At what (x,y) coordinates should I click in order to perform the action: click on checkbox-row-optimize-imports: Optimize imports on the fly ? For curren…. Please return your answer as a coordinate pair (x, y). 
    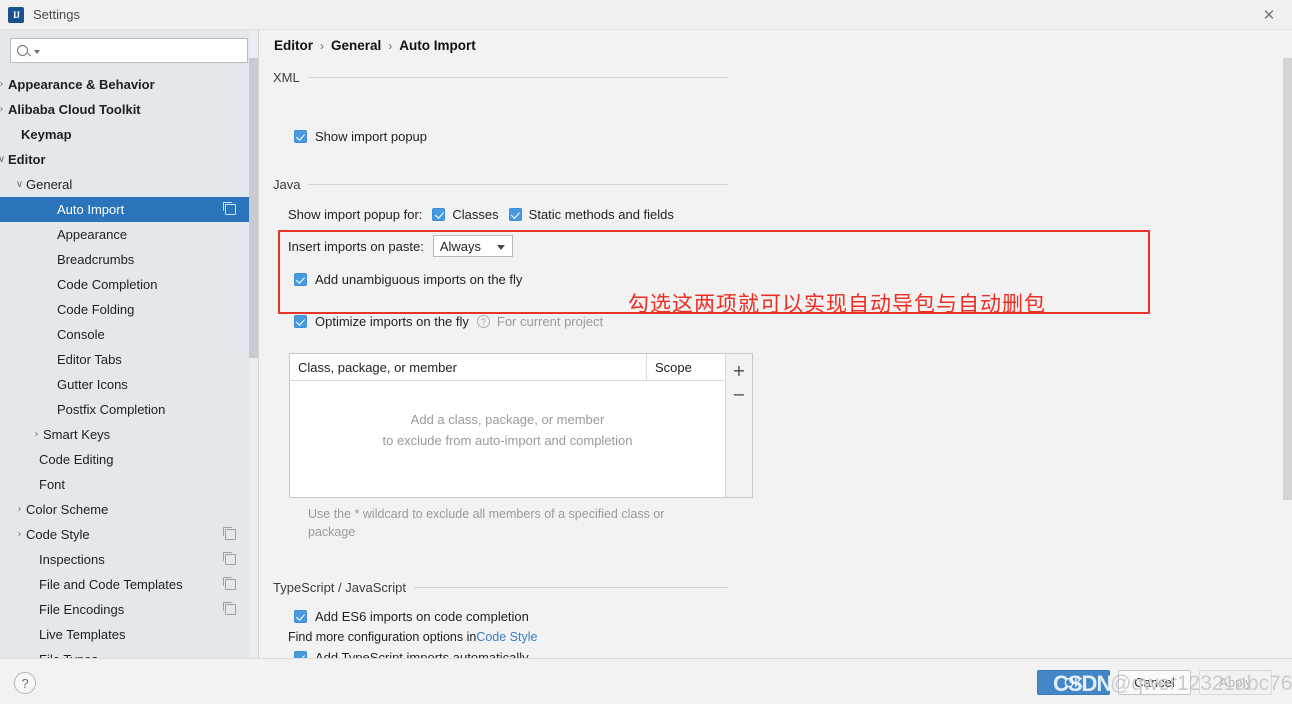
    Looking at the image, I should click on (448, 321).